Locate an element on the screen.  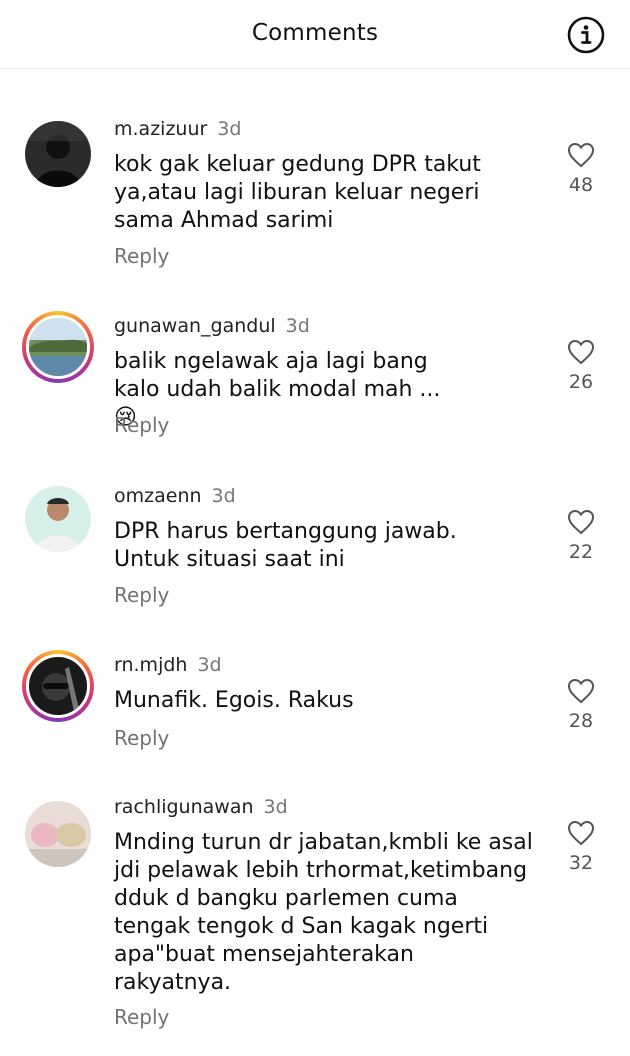
like-count: 48 is located at coordinates (581, 185).